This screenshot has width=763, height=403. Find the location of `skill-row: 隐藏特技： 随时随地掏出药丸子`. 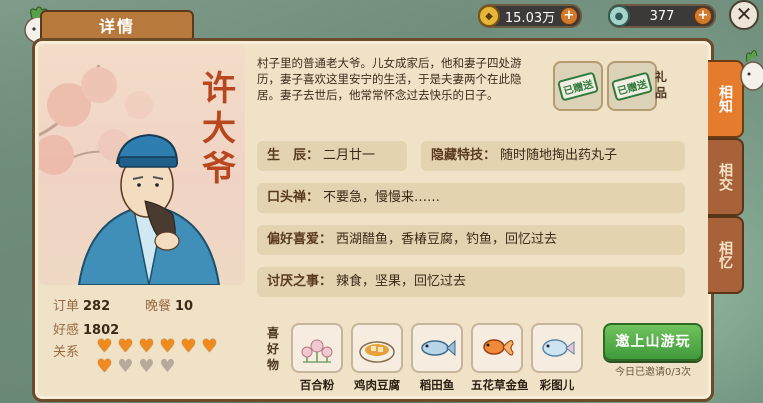

skill-row: 隐藏特技： 随时随地掏出药丸子 is located at coordinates (553, 156).